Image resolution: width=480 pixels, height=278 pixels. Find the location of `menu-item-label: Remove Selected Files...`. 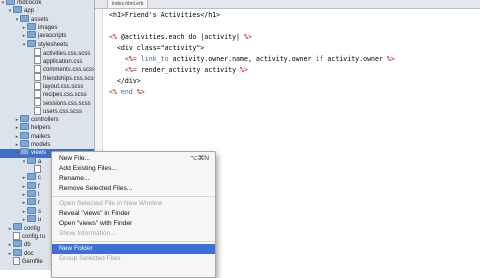

menu-item-label: Remove Selected Files... is located at coordinates (96, 188).